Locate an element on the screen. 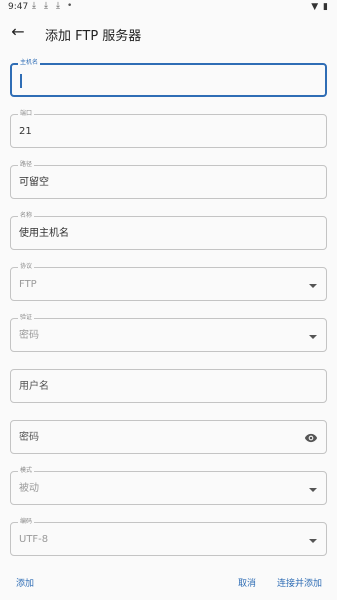  host-label: 主机名 is located at coordinates (29, 63).